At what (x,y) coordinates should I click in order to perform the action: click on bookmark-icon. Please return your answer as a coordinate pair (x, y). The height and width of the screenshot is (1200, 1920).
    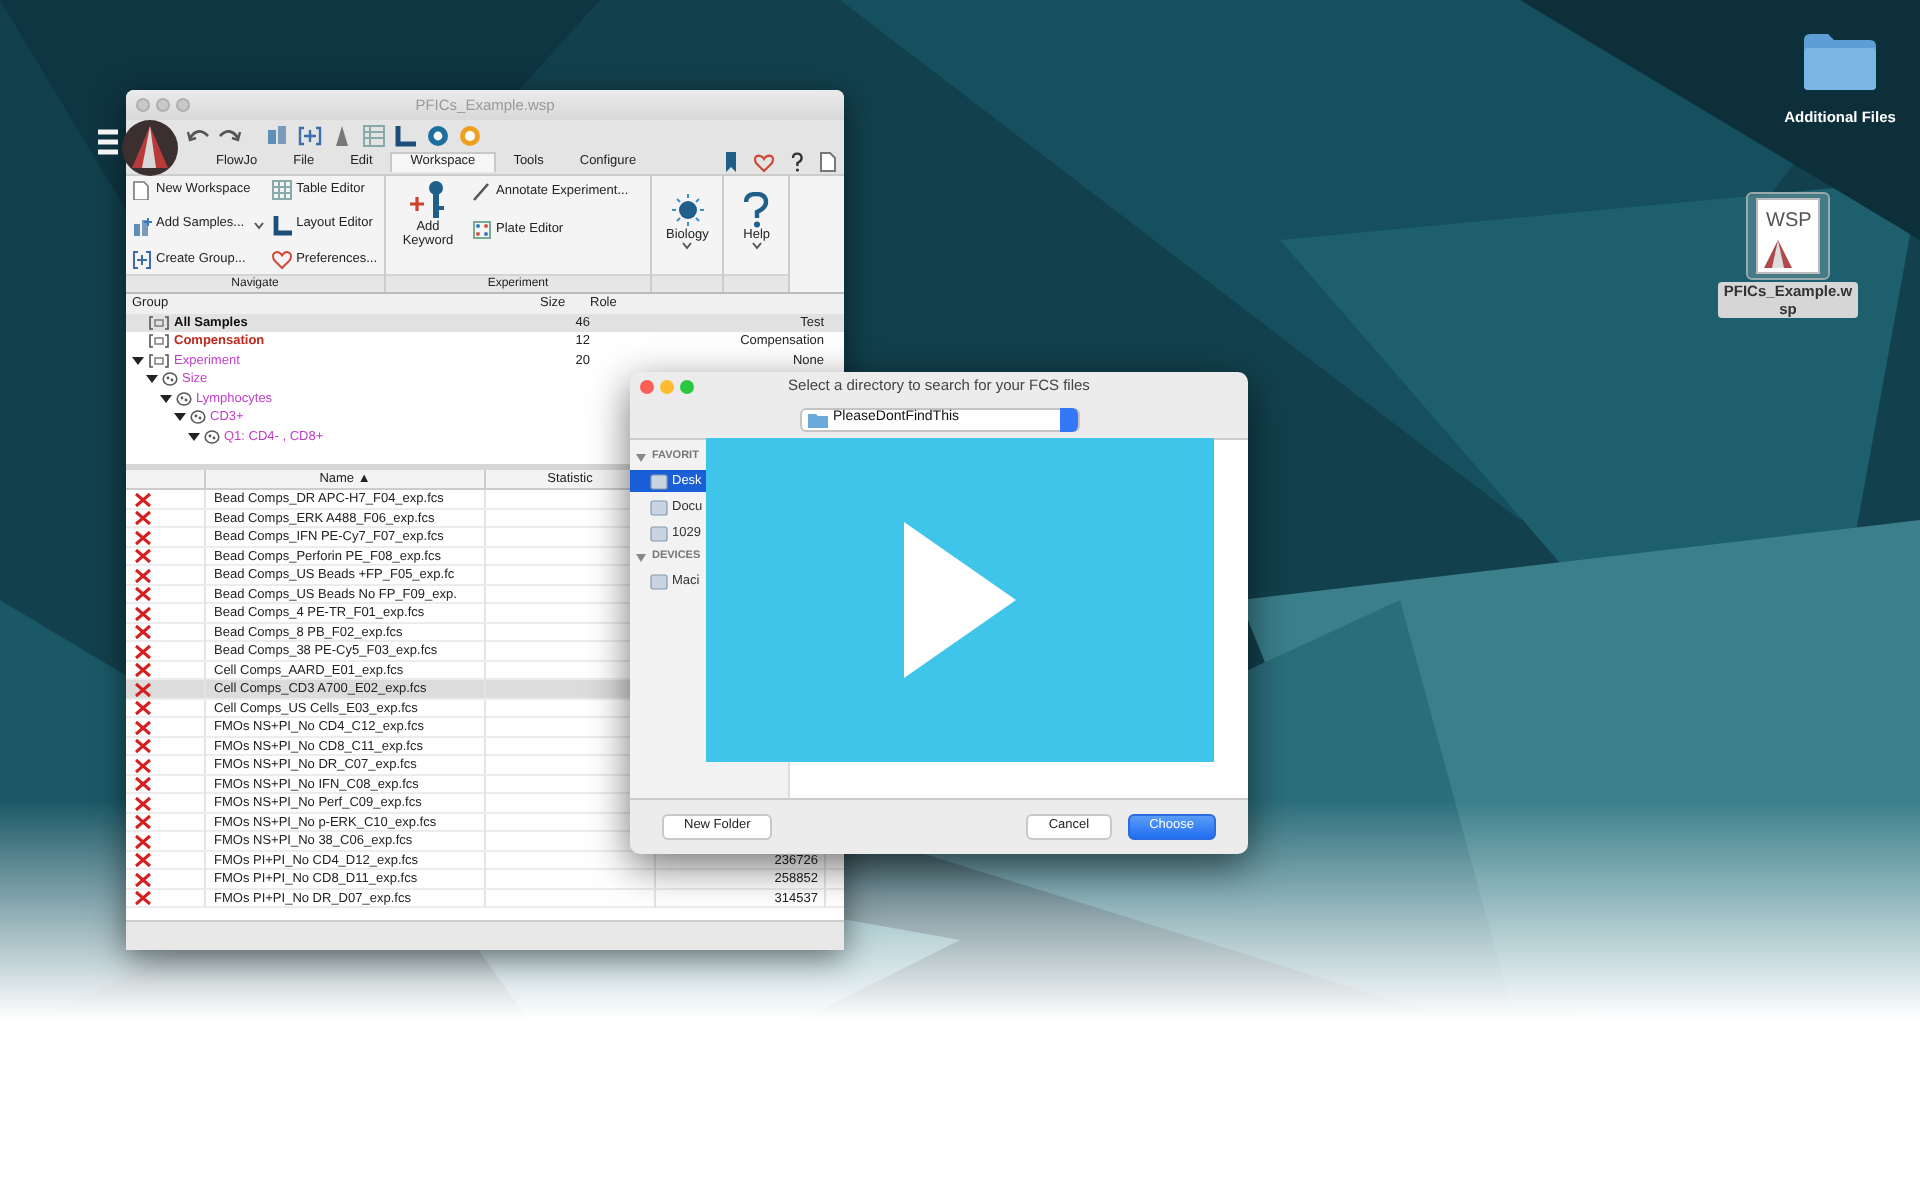
    Looking at the image, I should click on (731, 162).